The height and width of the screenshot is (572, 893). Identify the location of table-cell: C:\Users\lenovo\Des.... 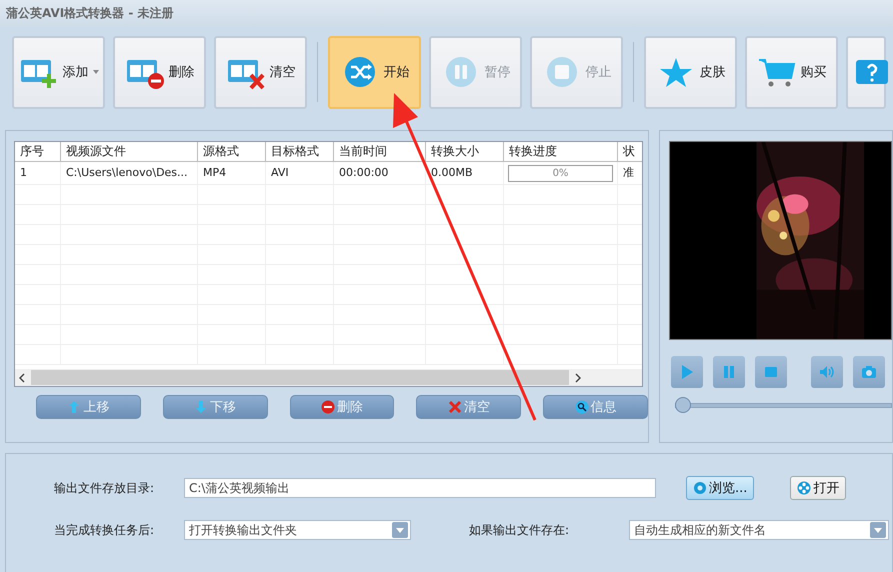
(129, 173).